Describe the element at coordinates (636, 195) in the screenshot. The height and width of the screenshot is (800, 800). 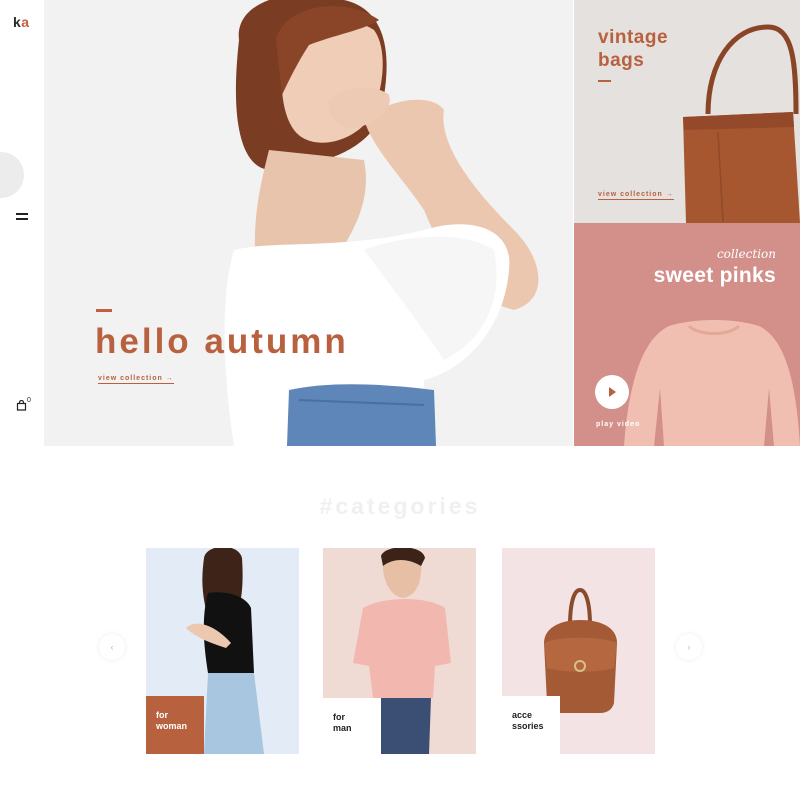
I see `promo-bags-view-collection-link: view collection →` at that location.